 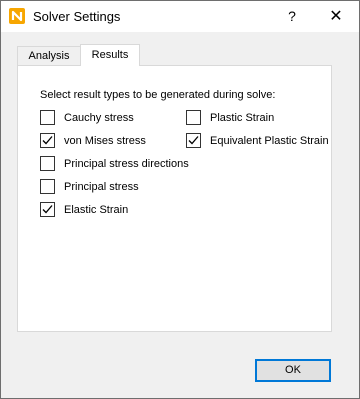 I want to click on principal-stress-directions-label: Principal stress directions, so click(x=126, y=164).